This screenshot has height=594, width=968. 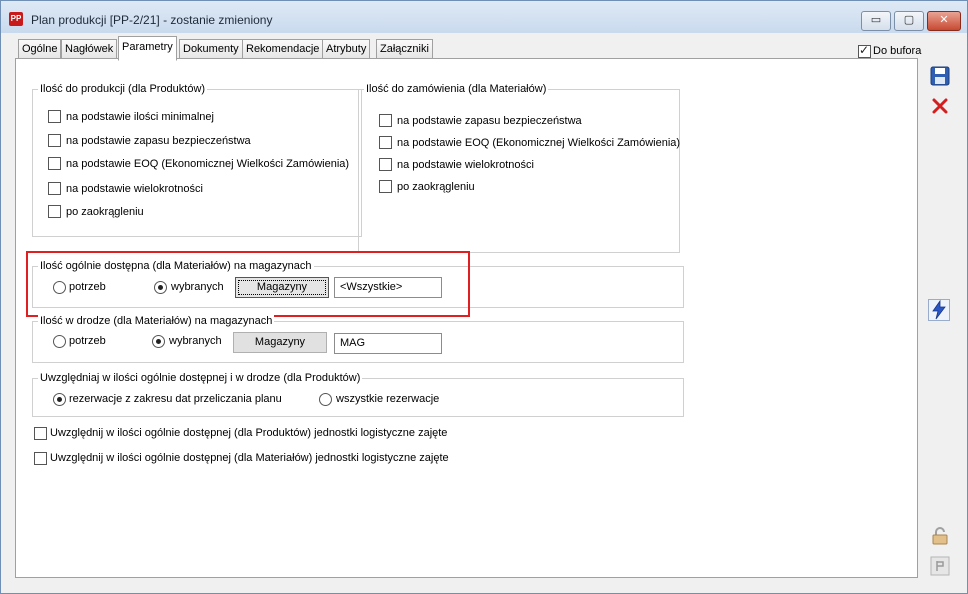 What do you see at coordinates (385, 142) in the screenshot?
I see `checkbox-zam-eoq` at bounding box center [385, 142].